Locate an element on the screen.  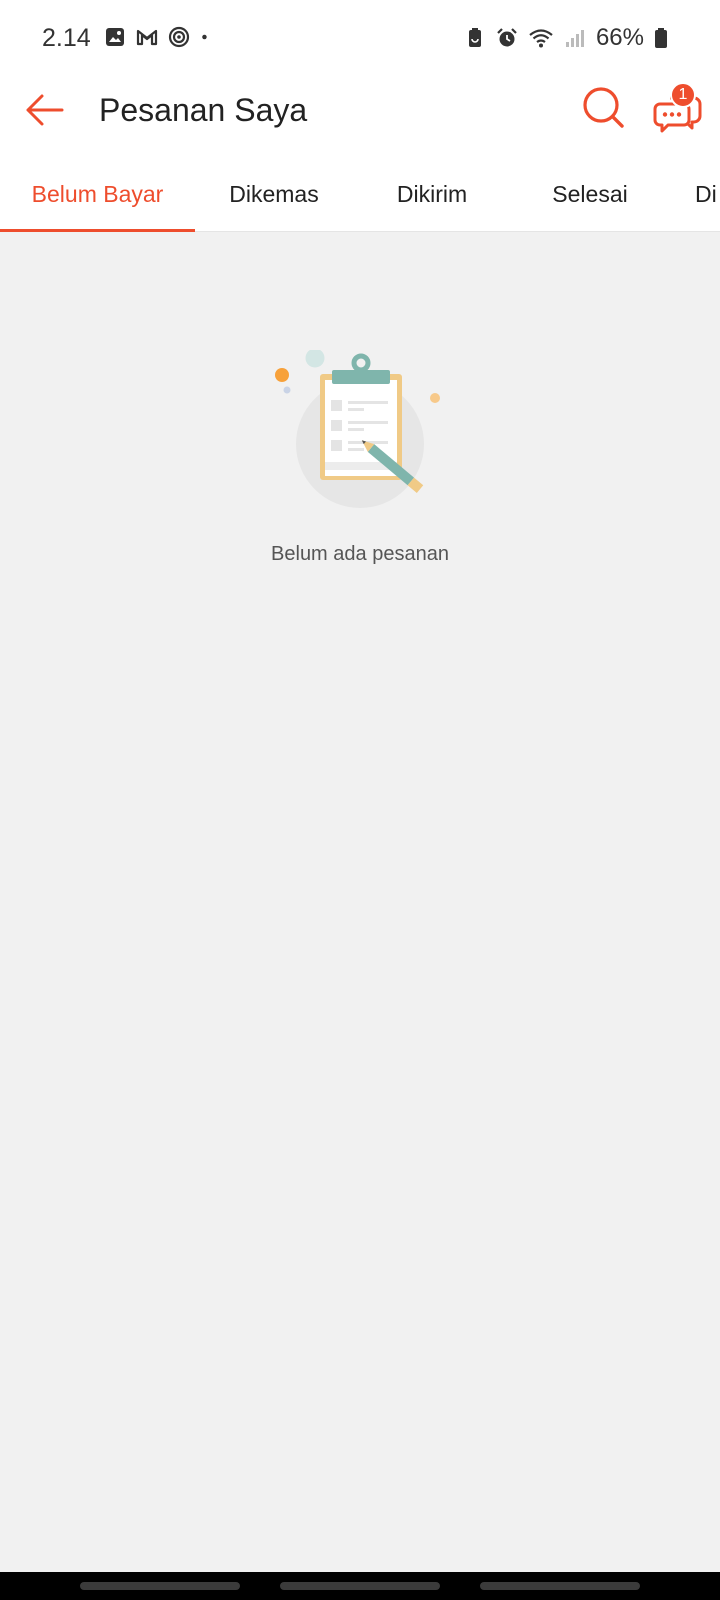
back-arrow-icon is located at coordinates (44, 110).